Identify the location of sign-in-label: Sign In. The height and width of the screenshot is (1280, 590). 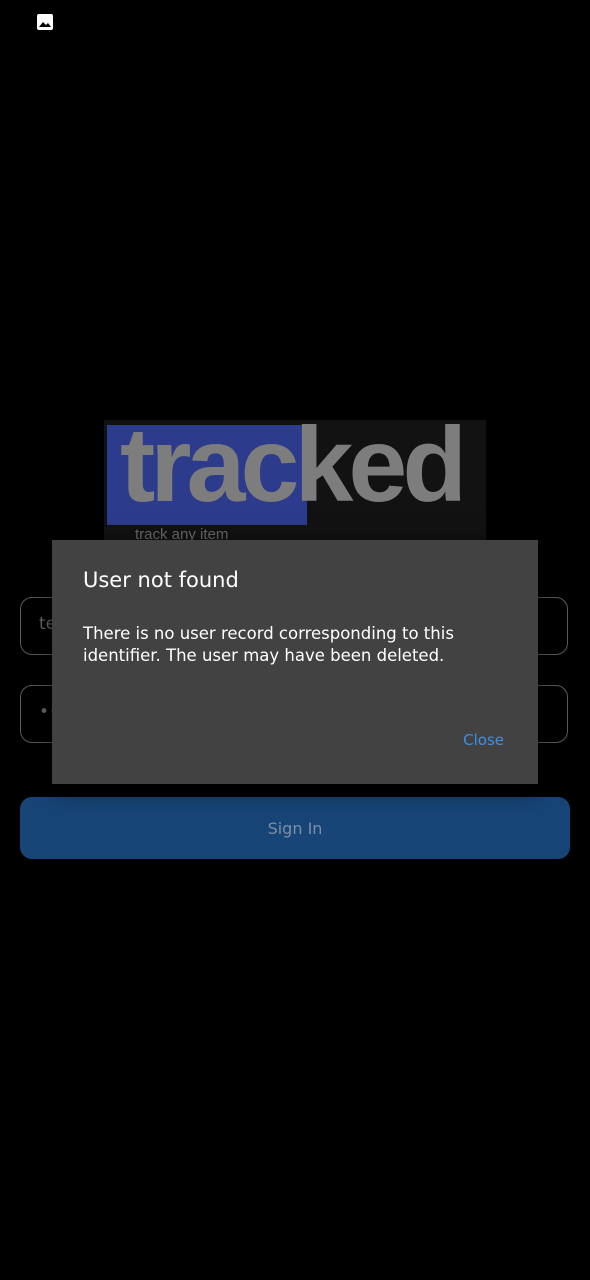
(295, 828).